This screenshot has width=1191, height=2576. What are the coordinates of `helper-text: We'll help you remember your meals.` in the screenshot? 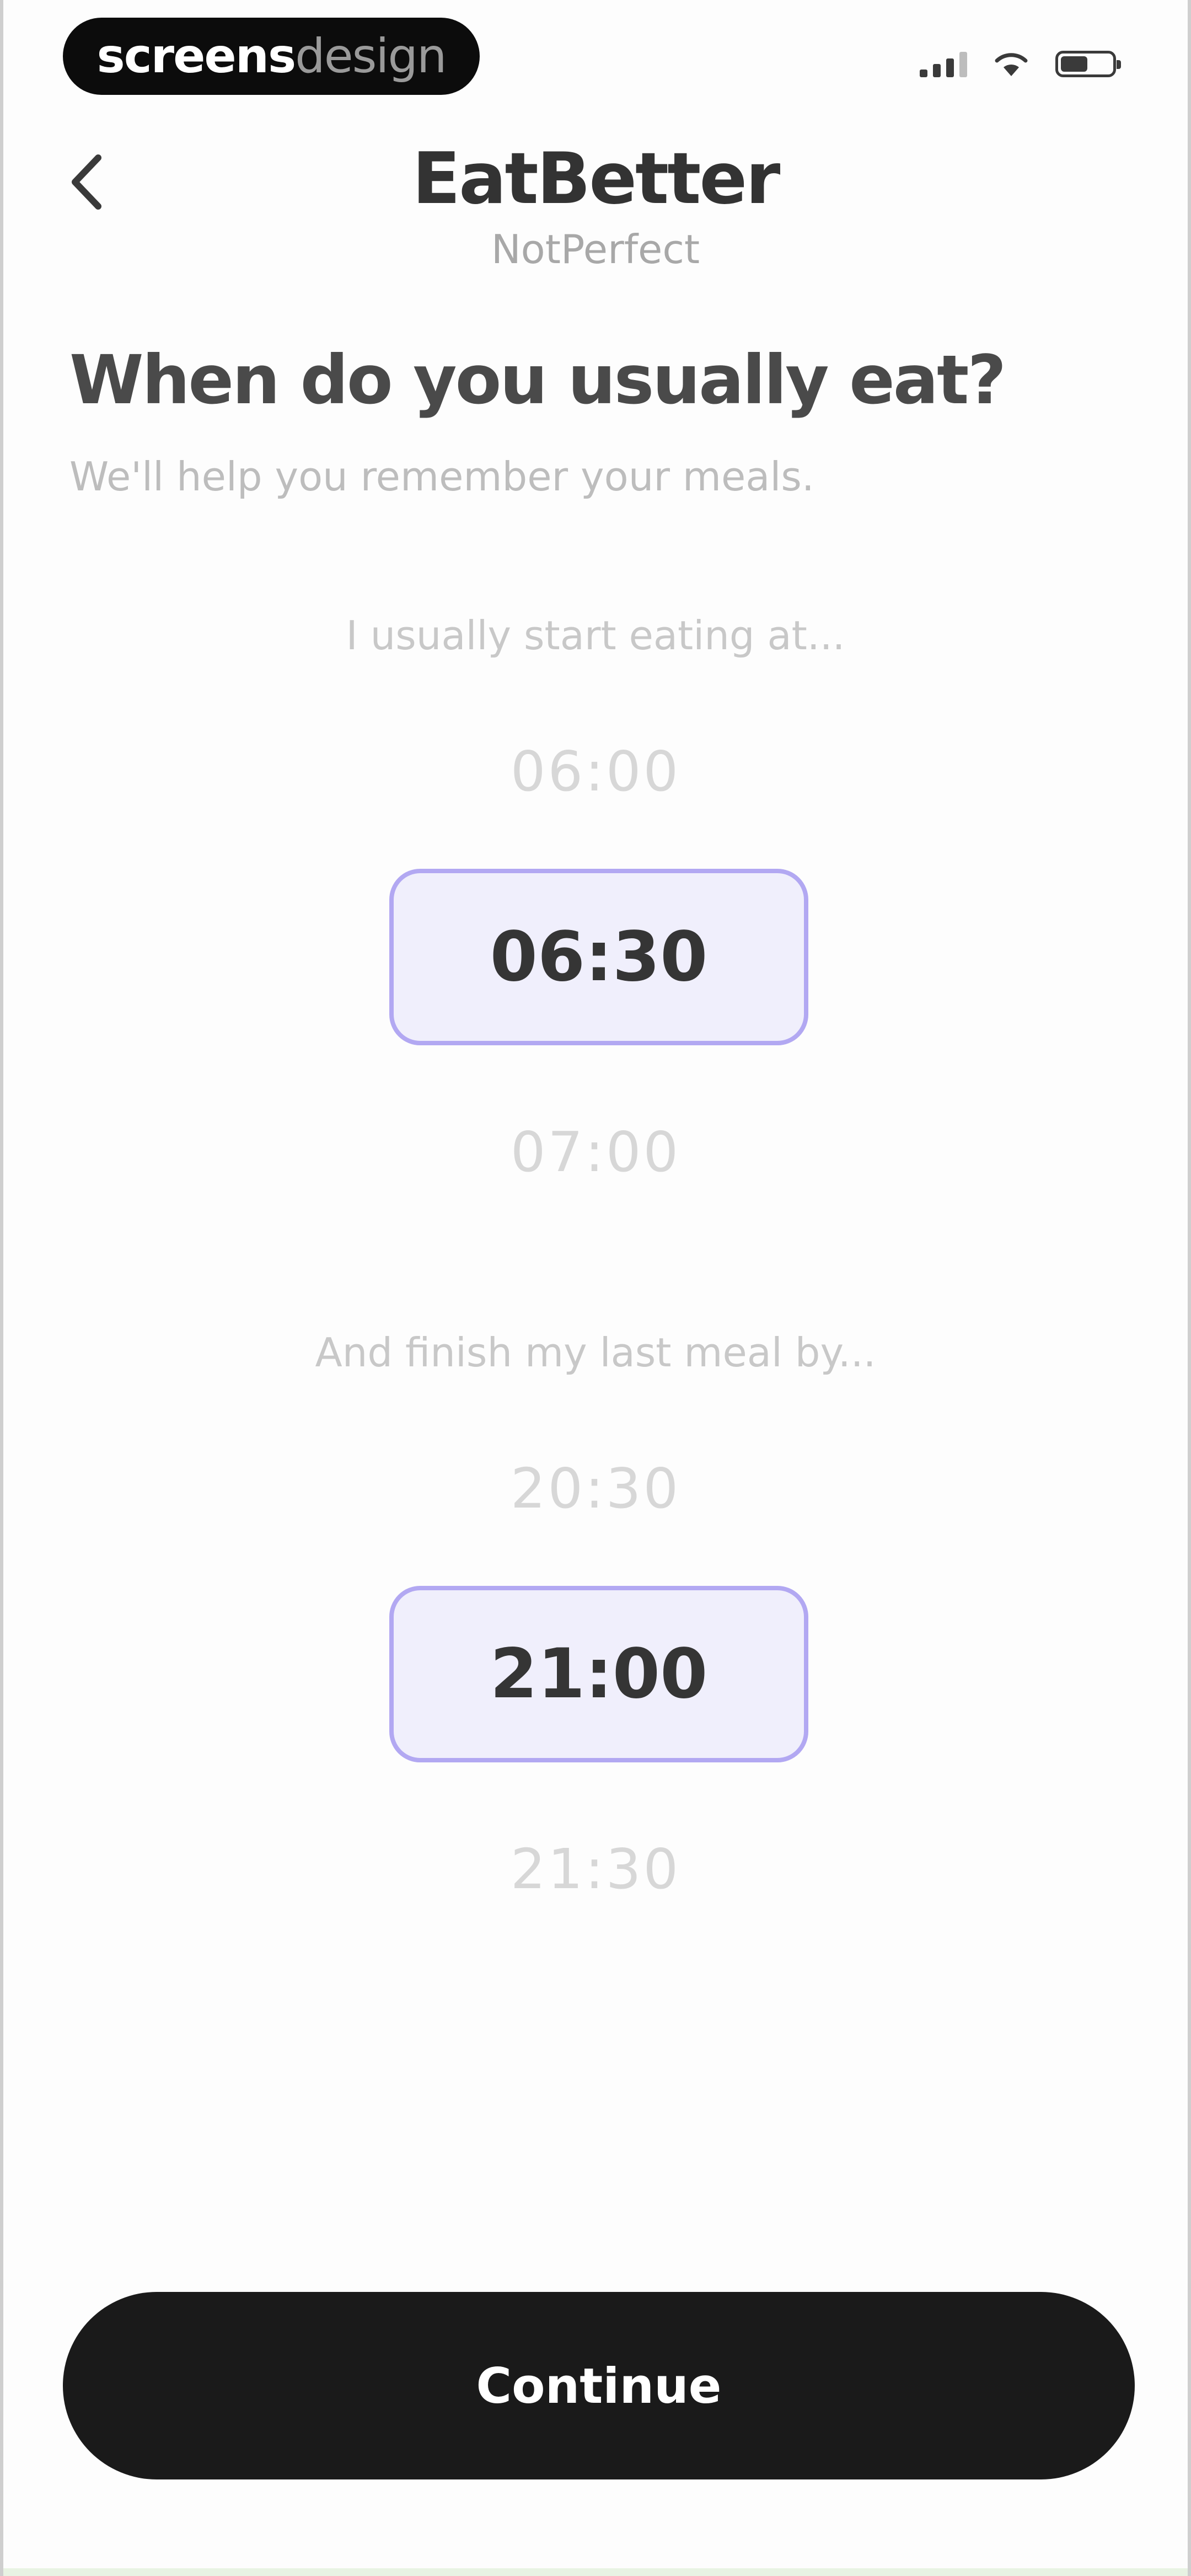 It's located at (441, 476).